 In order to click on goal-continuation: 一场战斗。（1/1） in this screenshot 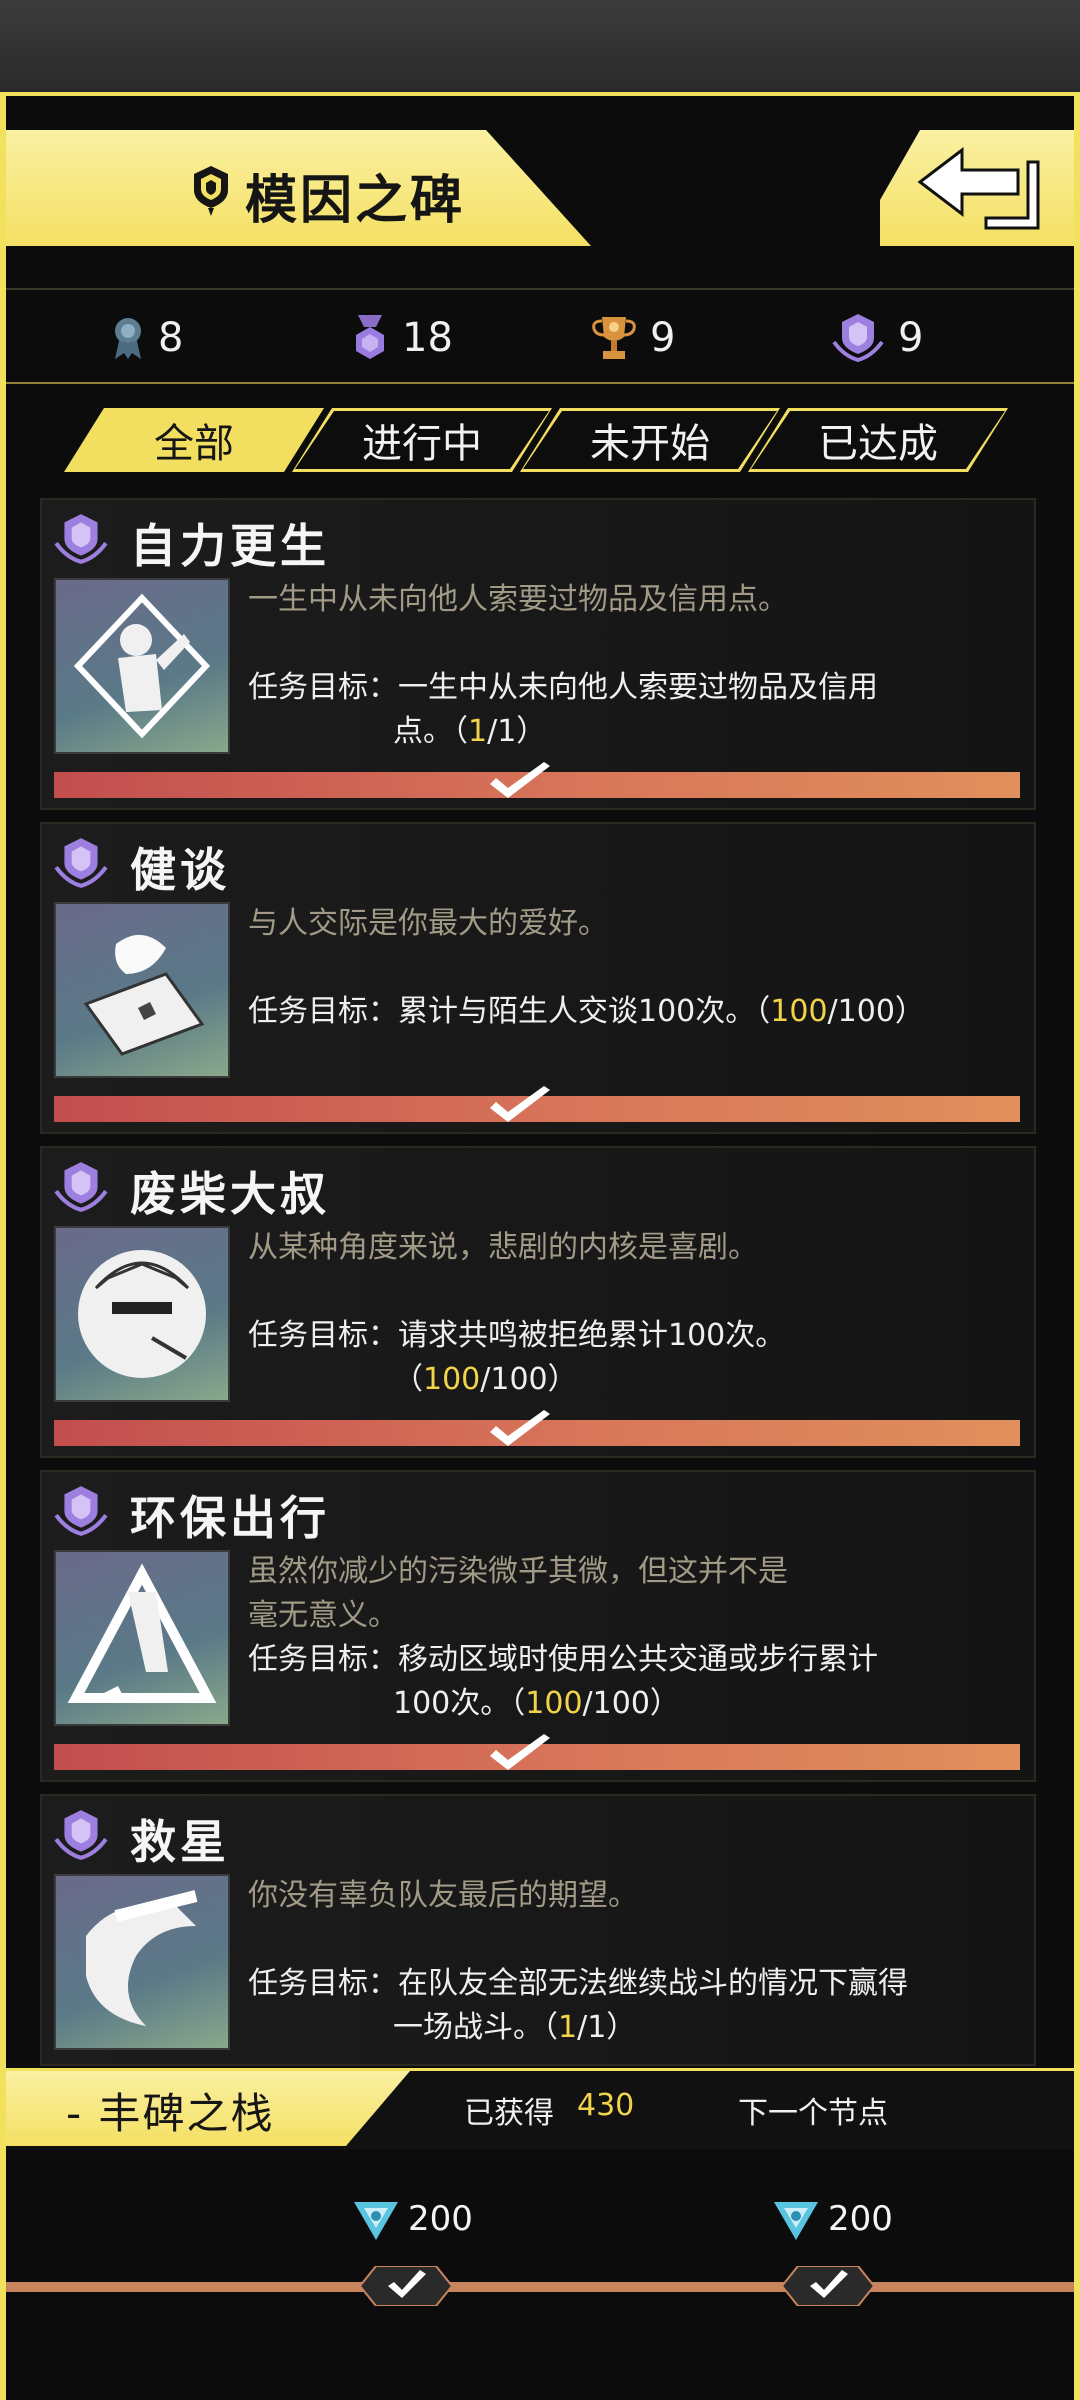, I will do `click(578, 2028)`.